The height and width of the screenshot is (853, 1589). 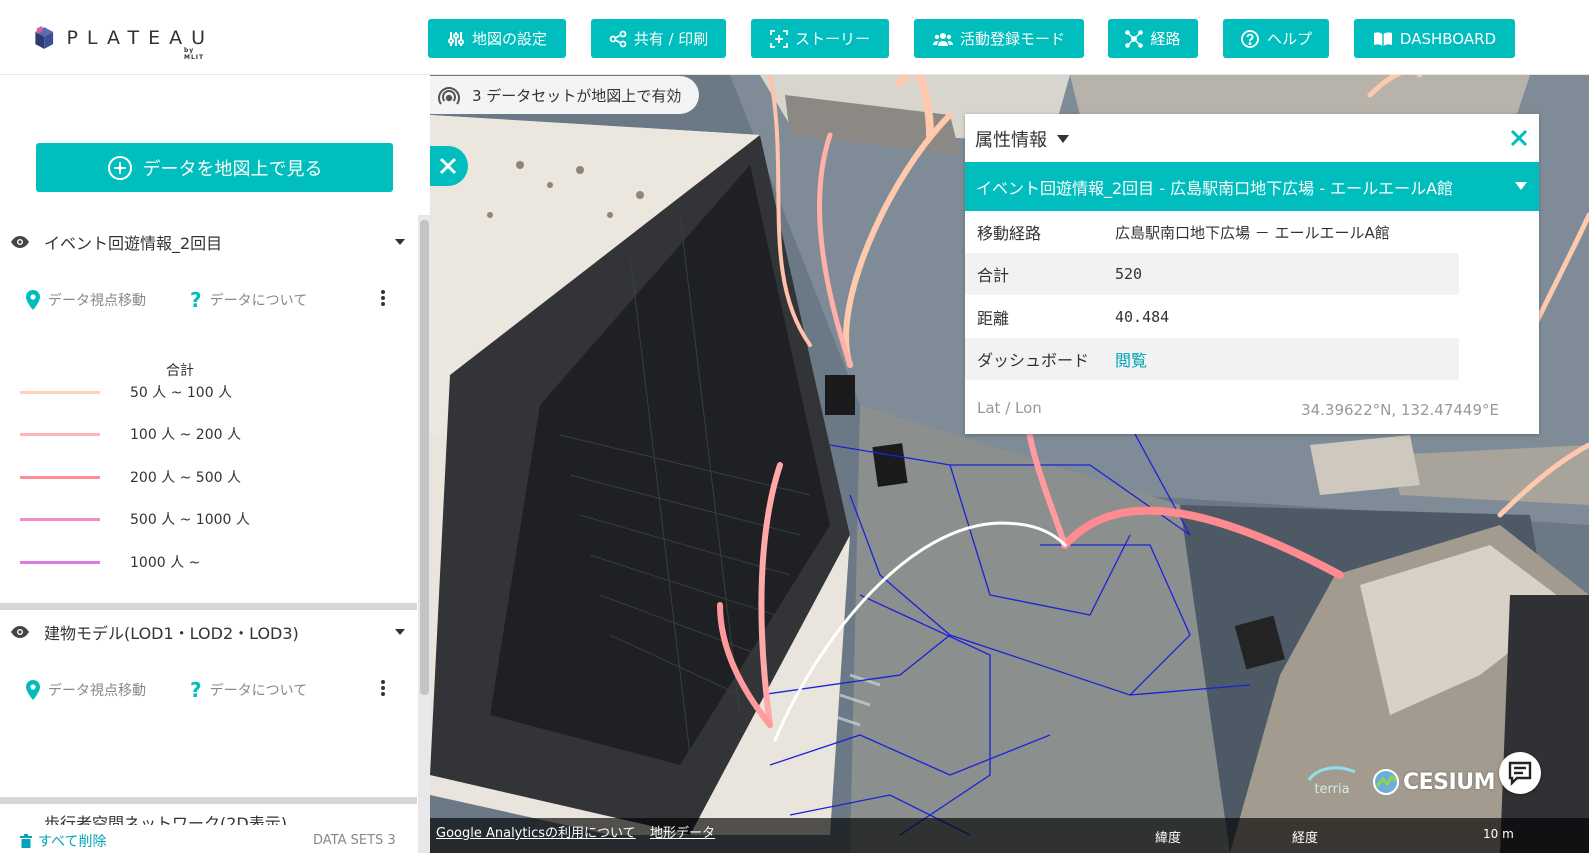 I want to click on sidebar-scrollbar-thumb, so click(x=424, y=457).